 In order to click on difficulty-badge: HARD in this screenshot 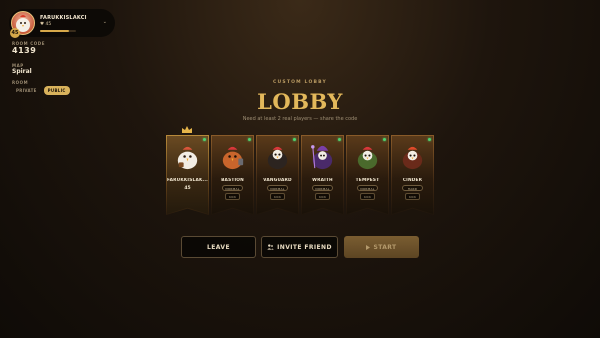, I will do `click(412, 188)`.